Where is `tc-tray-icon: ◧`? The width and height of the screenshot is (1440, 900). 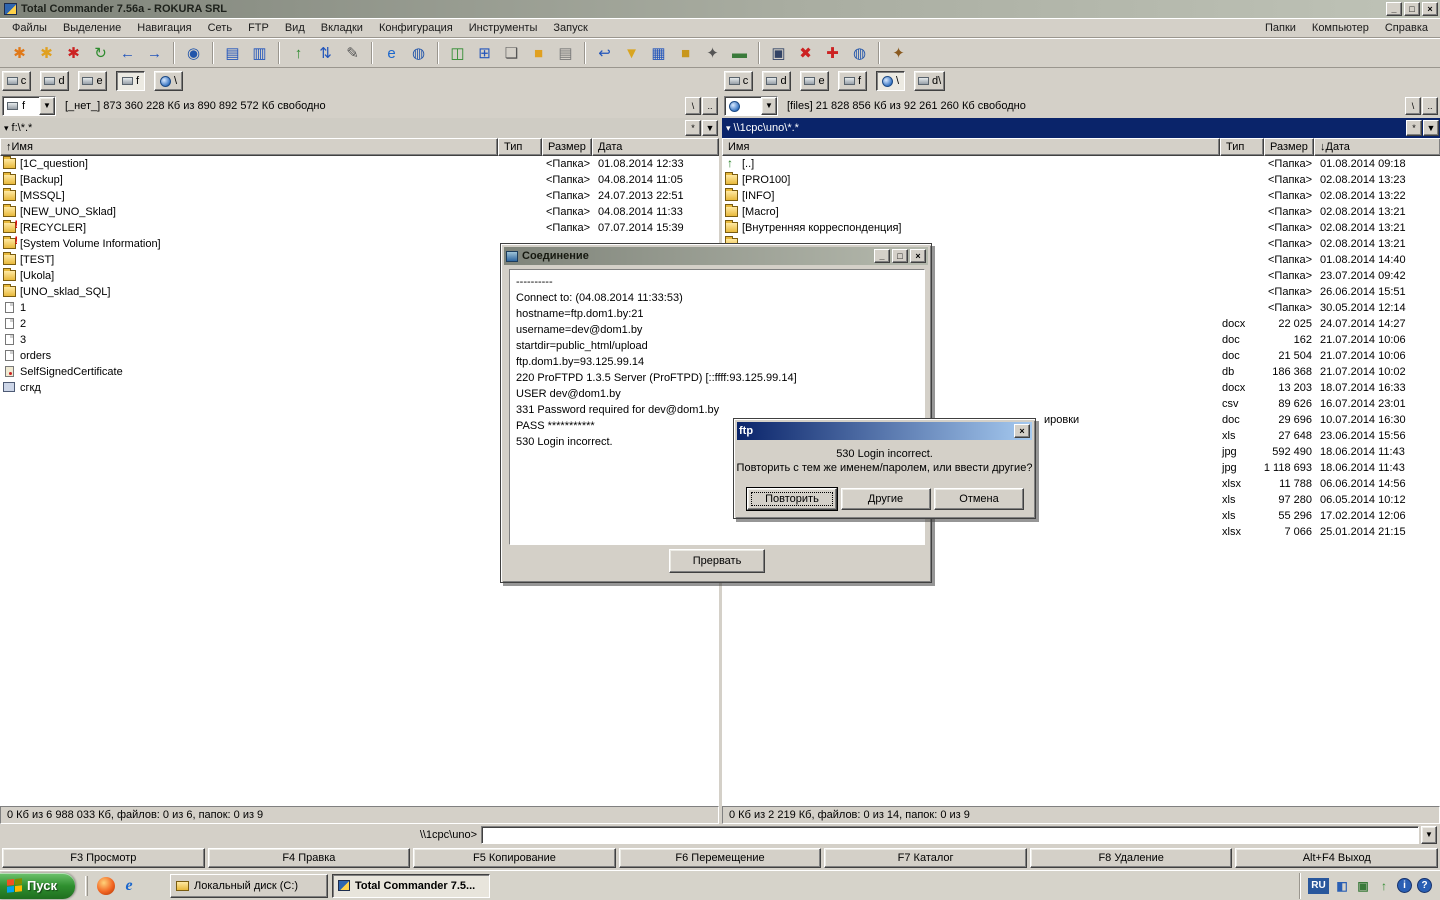 tc-tray-icon: ◧ is located at coordinates (1342, 886).